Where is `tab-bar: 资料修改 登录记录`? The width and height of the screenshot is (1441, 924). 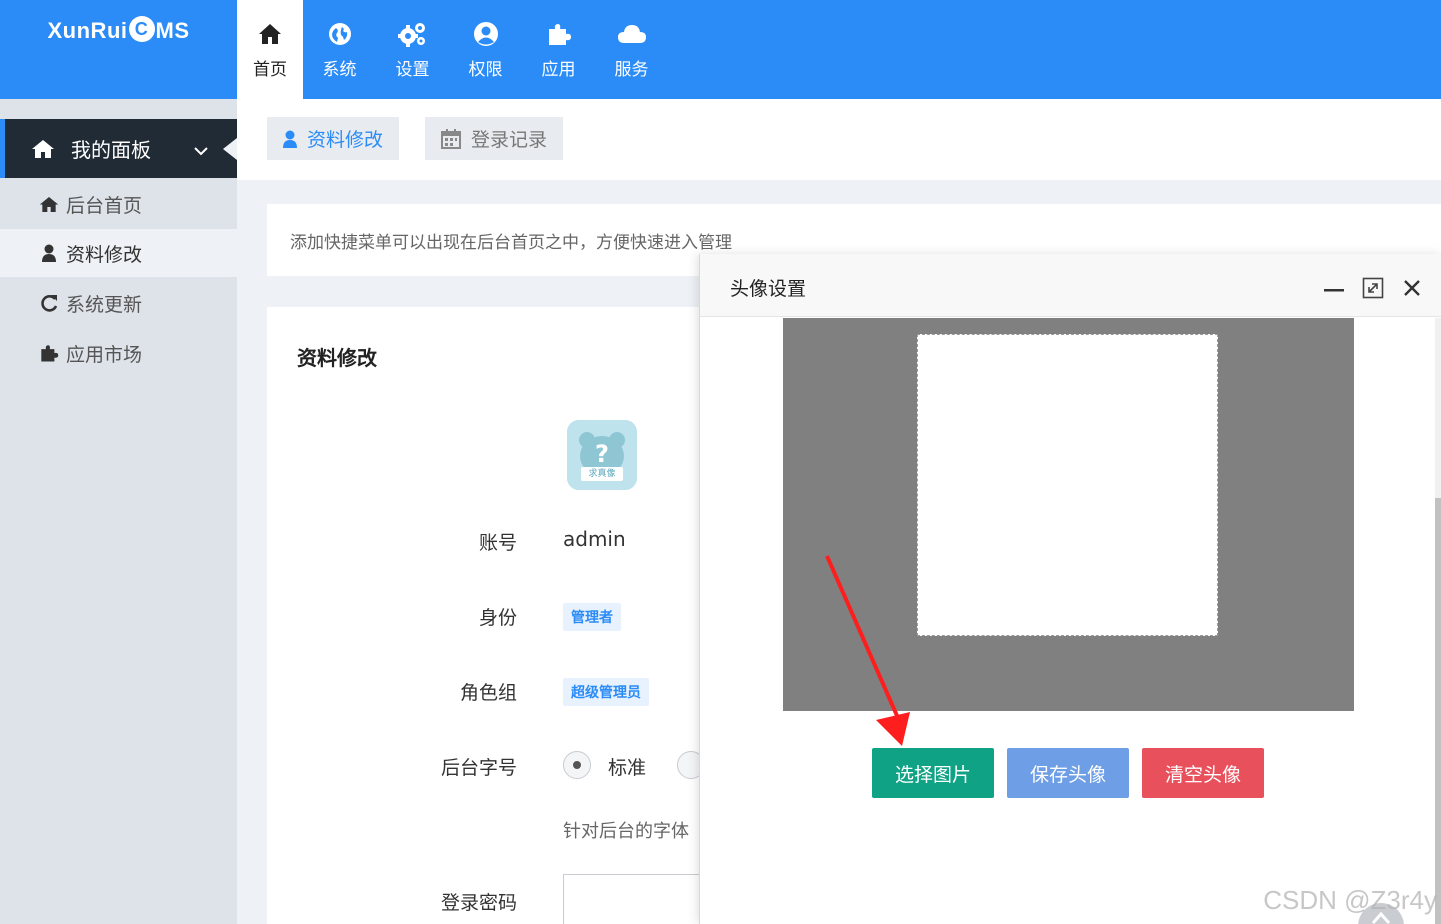
tab-bar: 资料修改 登录记录 is located at coordinates (839, 139).